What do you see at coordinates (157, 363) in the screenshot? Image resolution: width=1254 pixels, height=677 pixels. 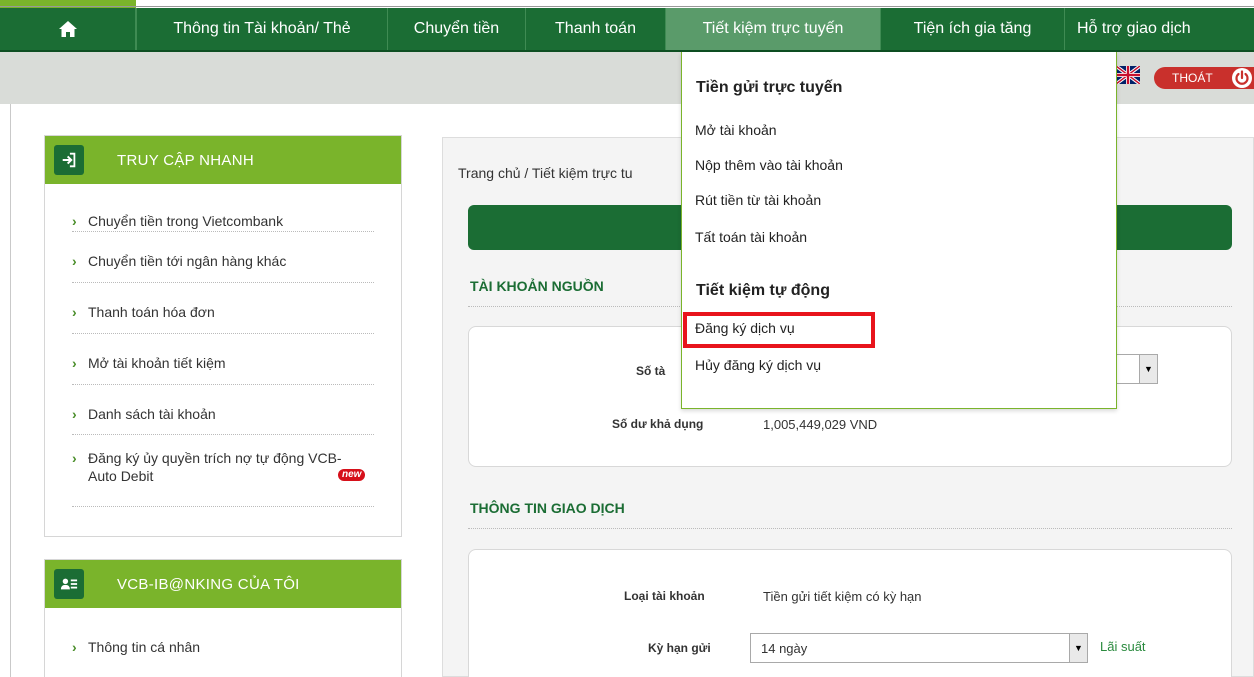 I see `quick-item-label: Mở tài khoản tiết kiệm` at bounding box center [157, 363].